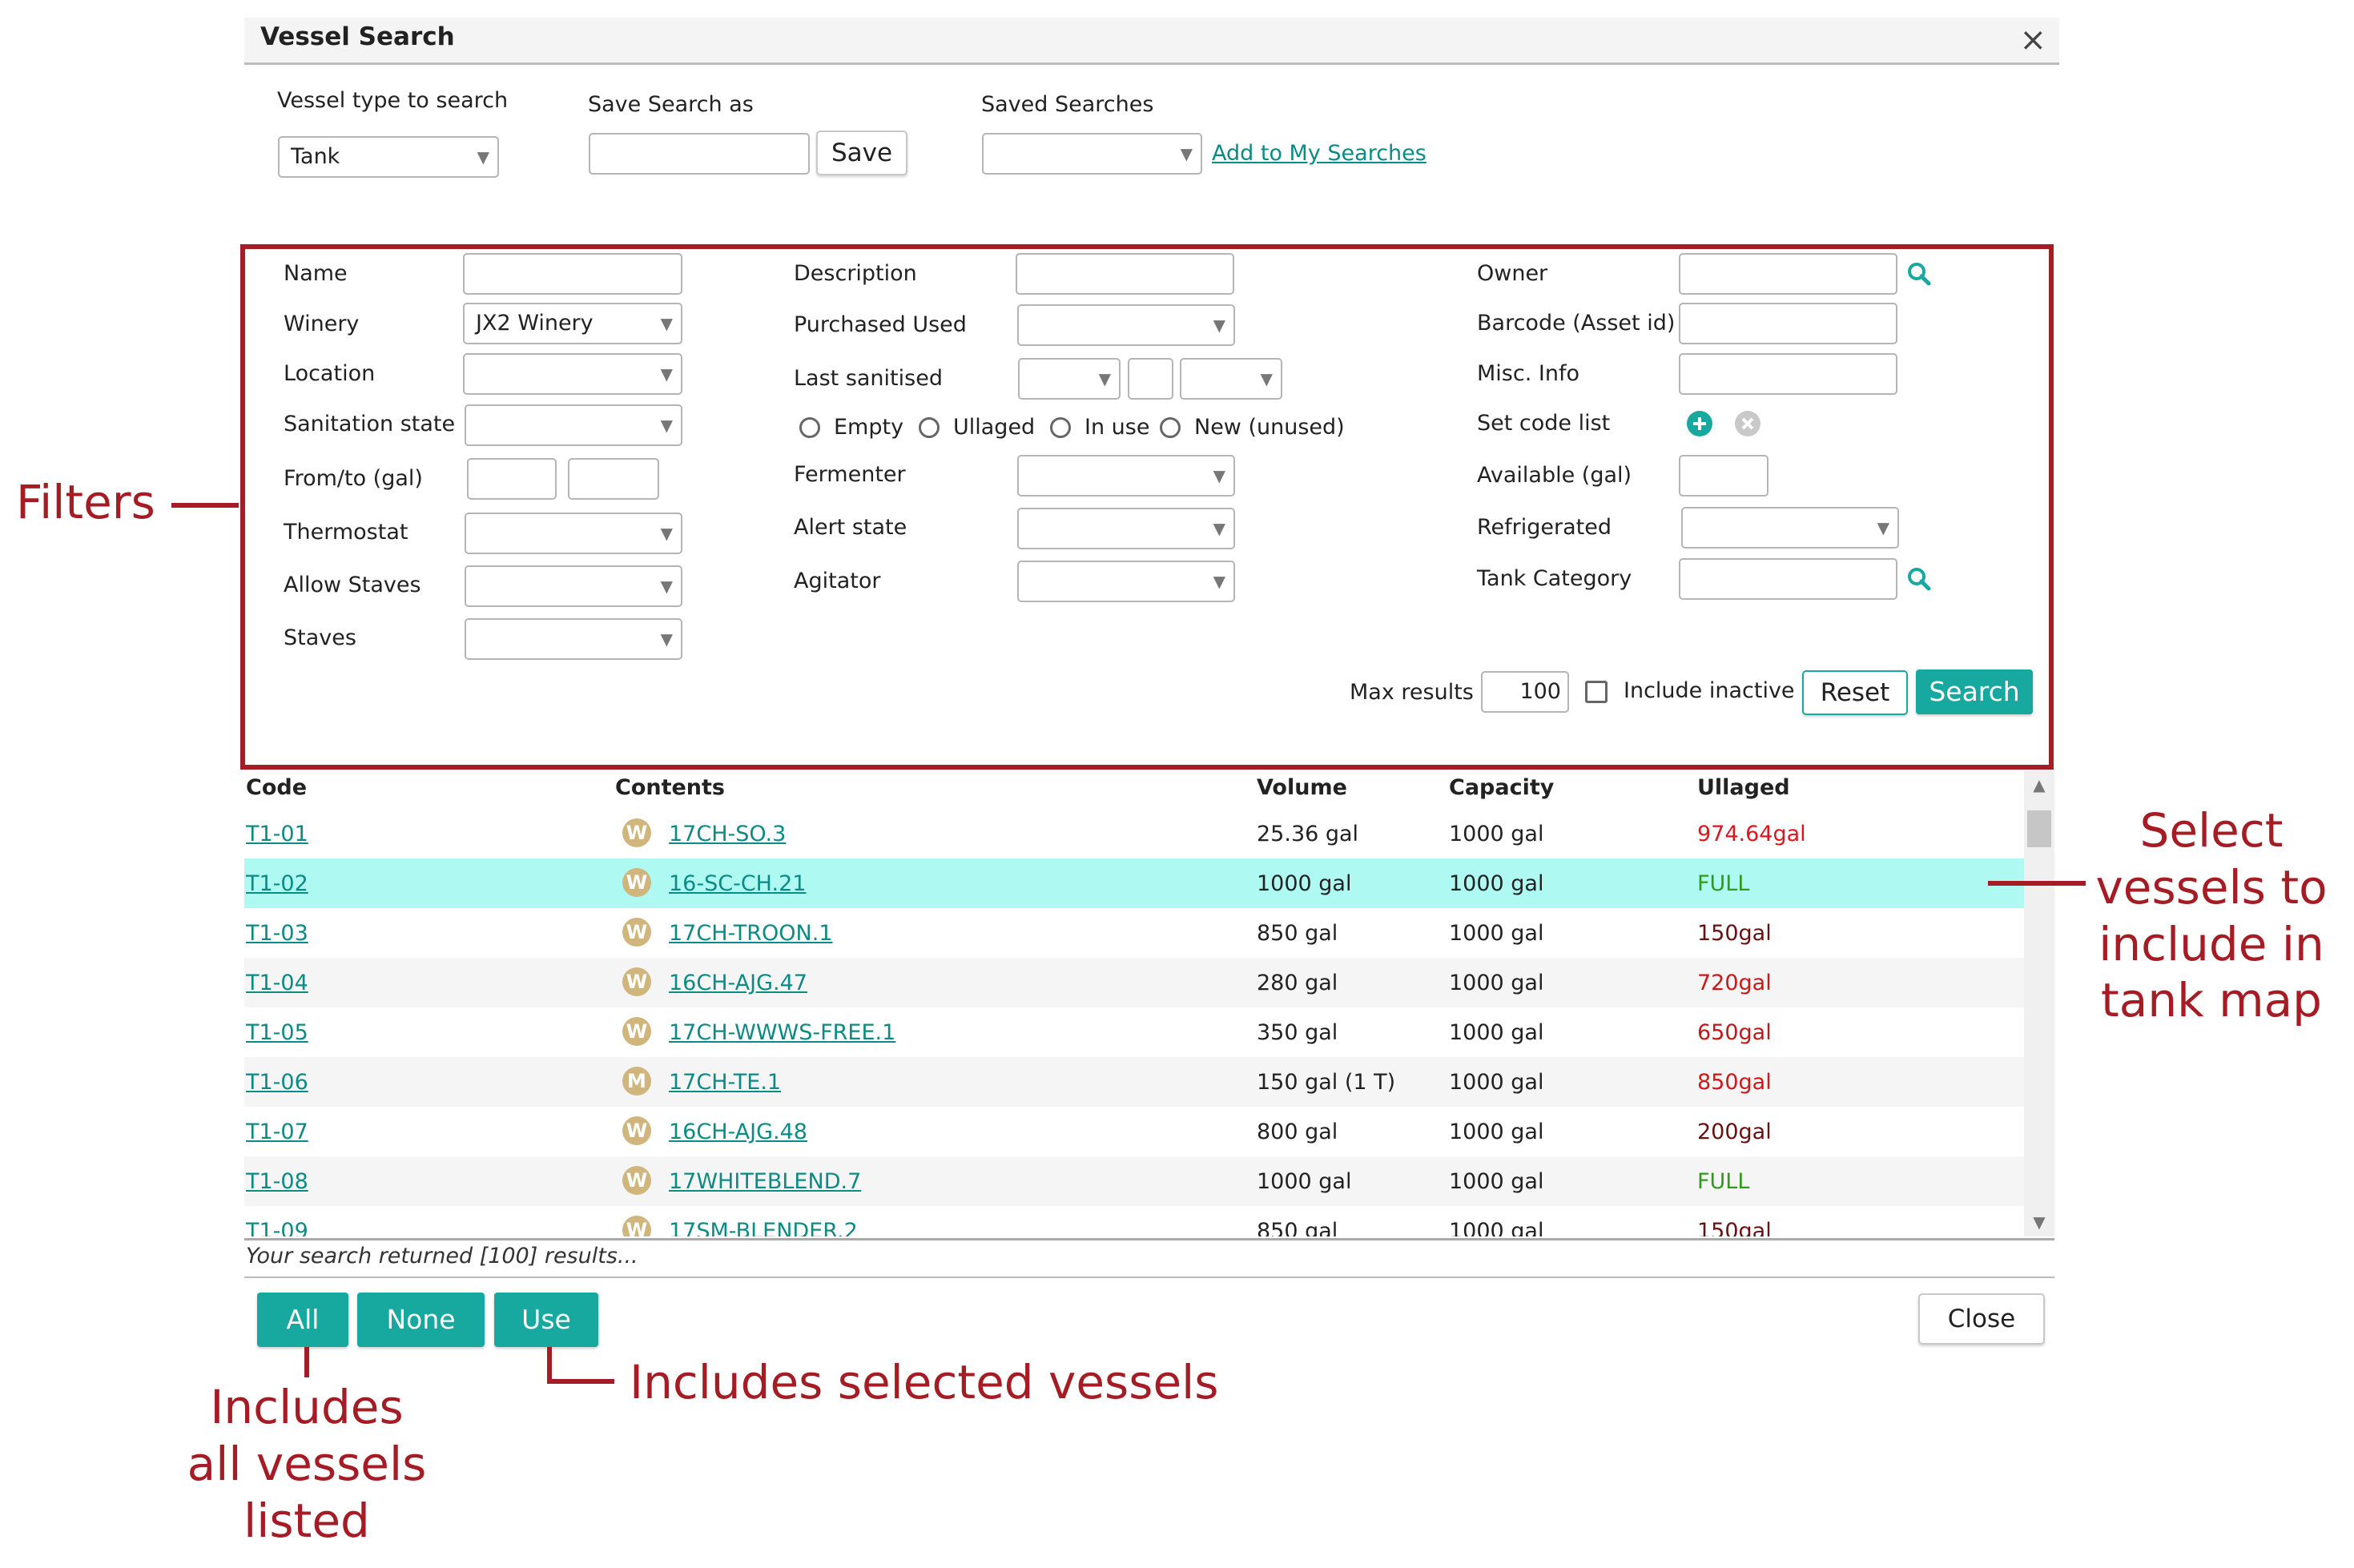 The width and height of the screenshot is (2354, 1568). What do you see at coordinates (1069, 379) in the screenshot?
I see `last-sanitised-period-select` at bounding box center [1069, 379].